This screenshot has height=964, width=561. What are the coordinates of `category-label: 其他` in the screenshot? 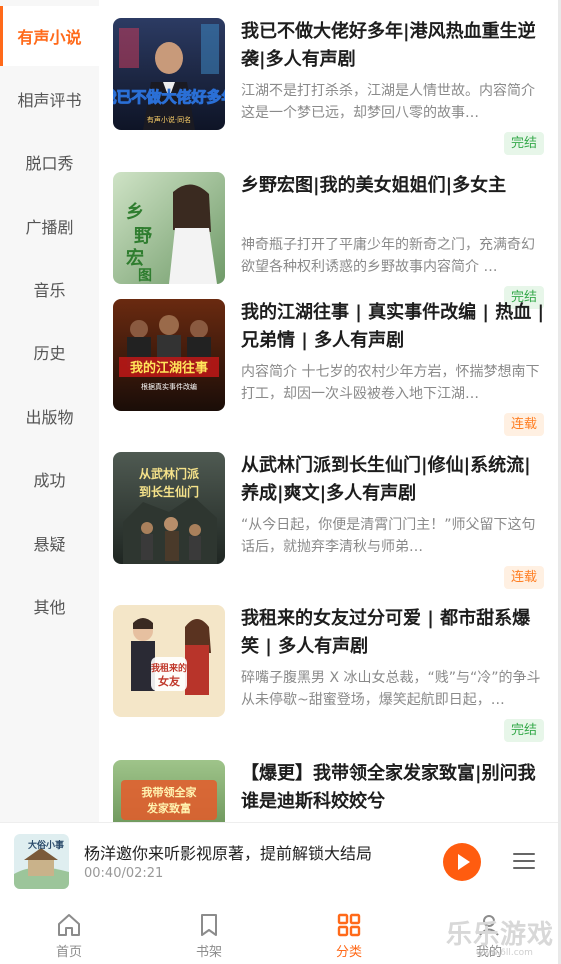 It's located at (49, 607).